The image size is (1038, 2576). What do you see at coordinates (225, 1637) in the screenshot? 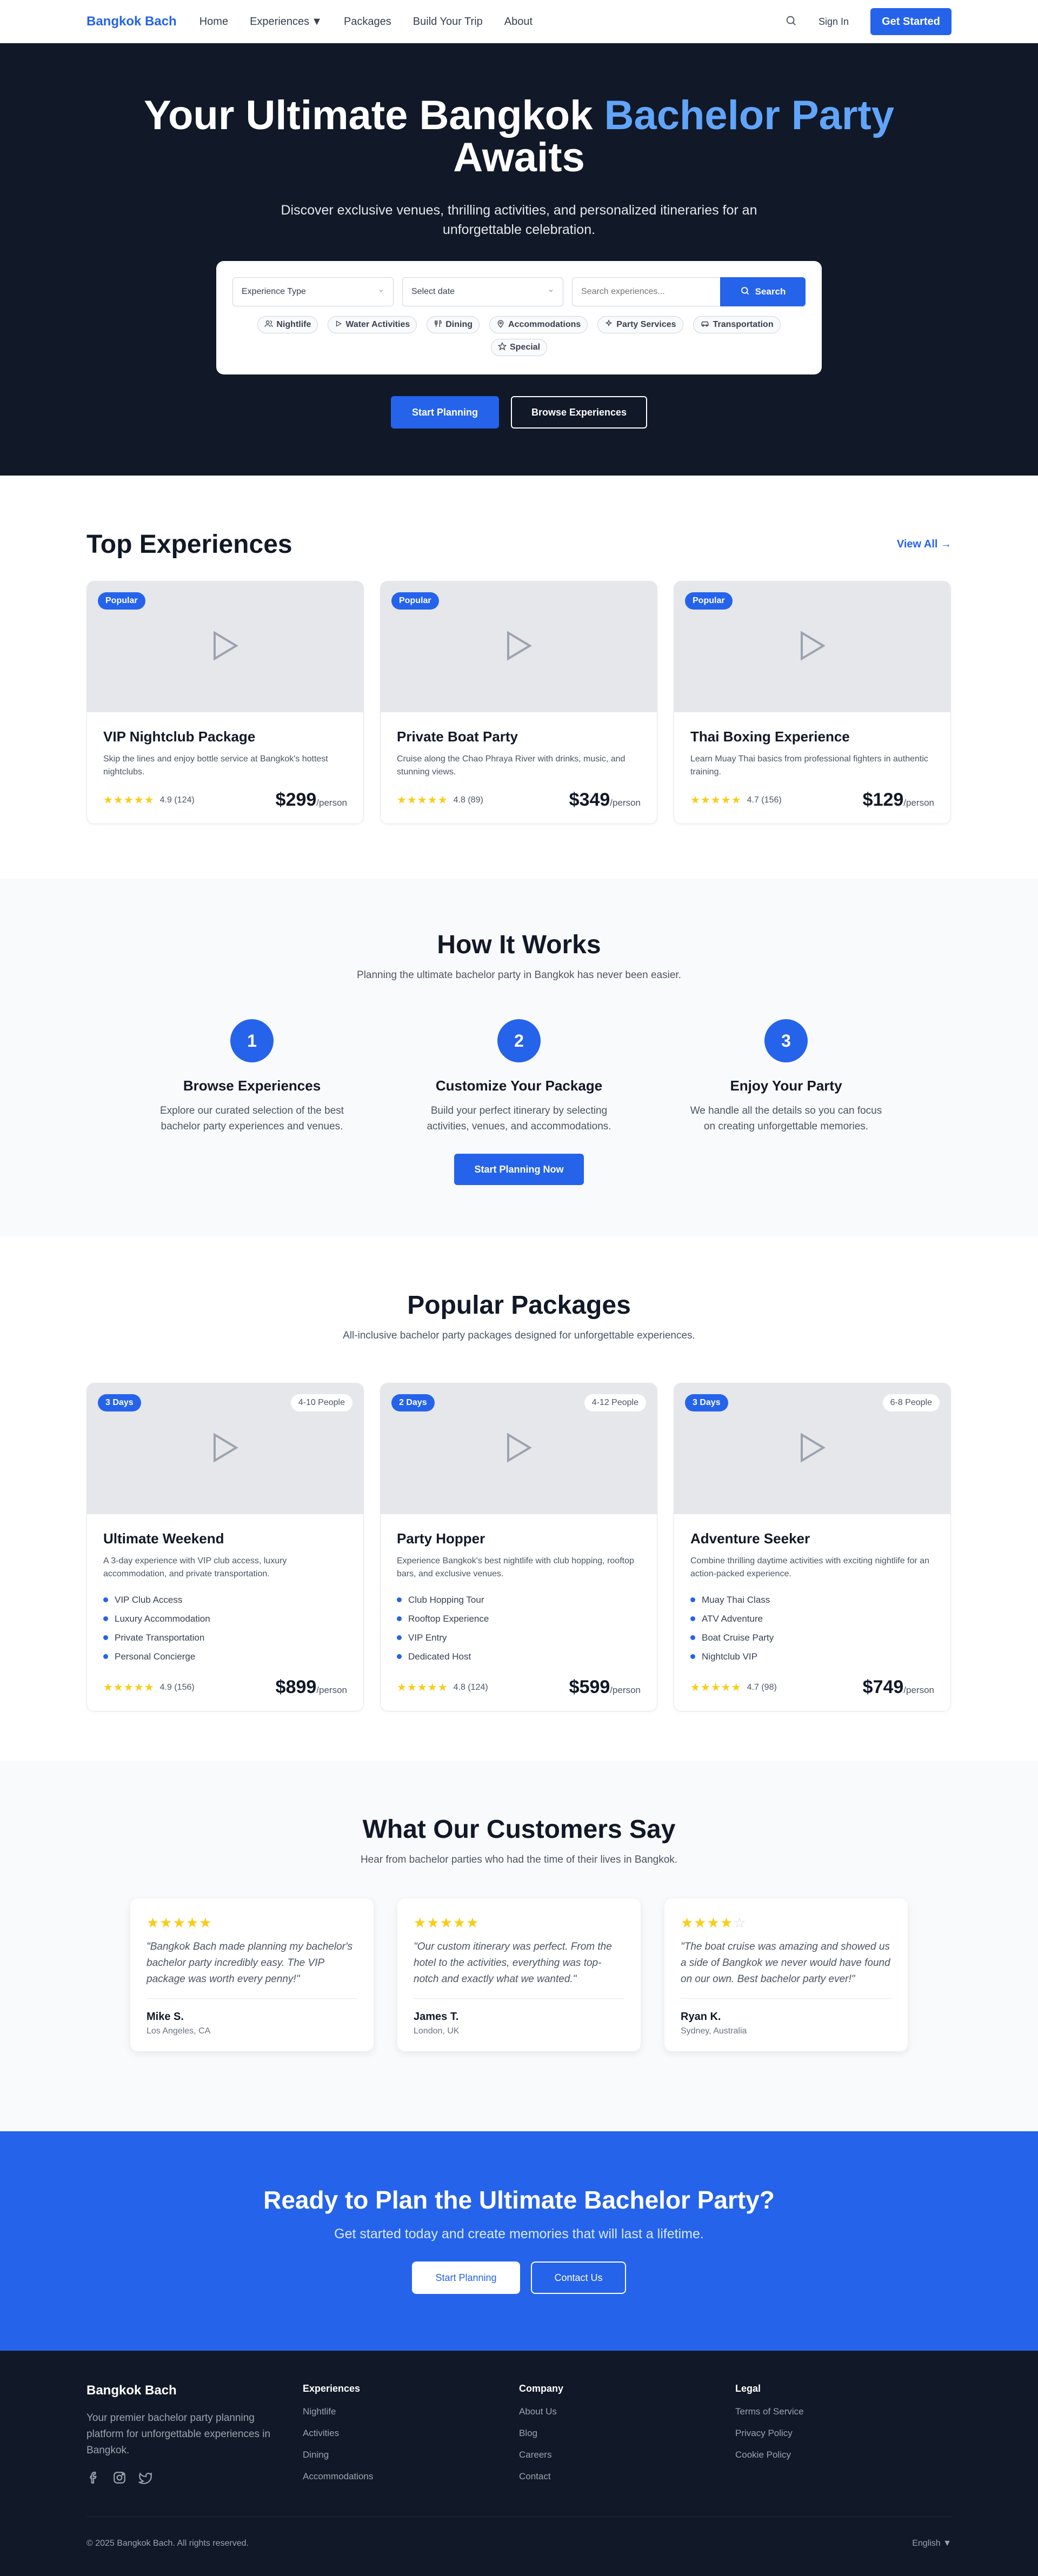
I see `feature-item: Private Transportation` at bounding box center [225, 1637].